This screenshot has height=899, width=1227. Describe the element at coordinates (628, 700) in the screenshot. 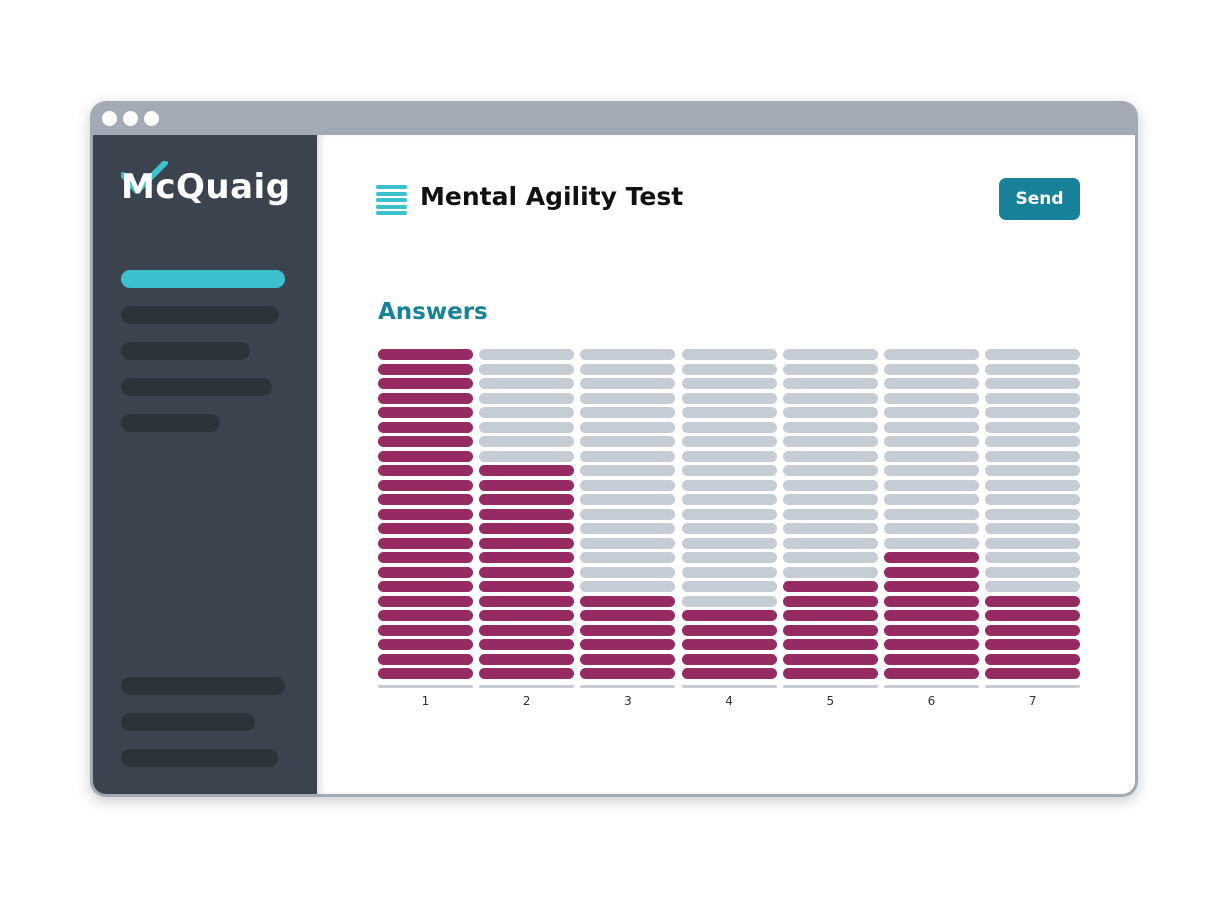

I see `x-tick-label: 3` at that location.